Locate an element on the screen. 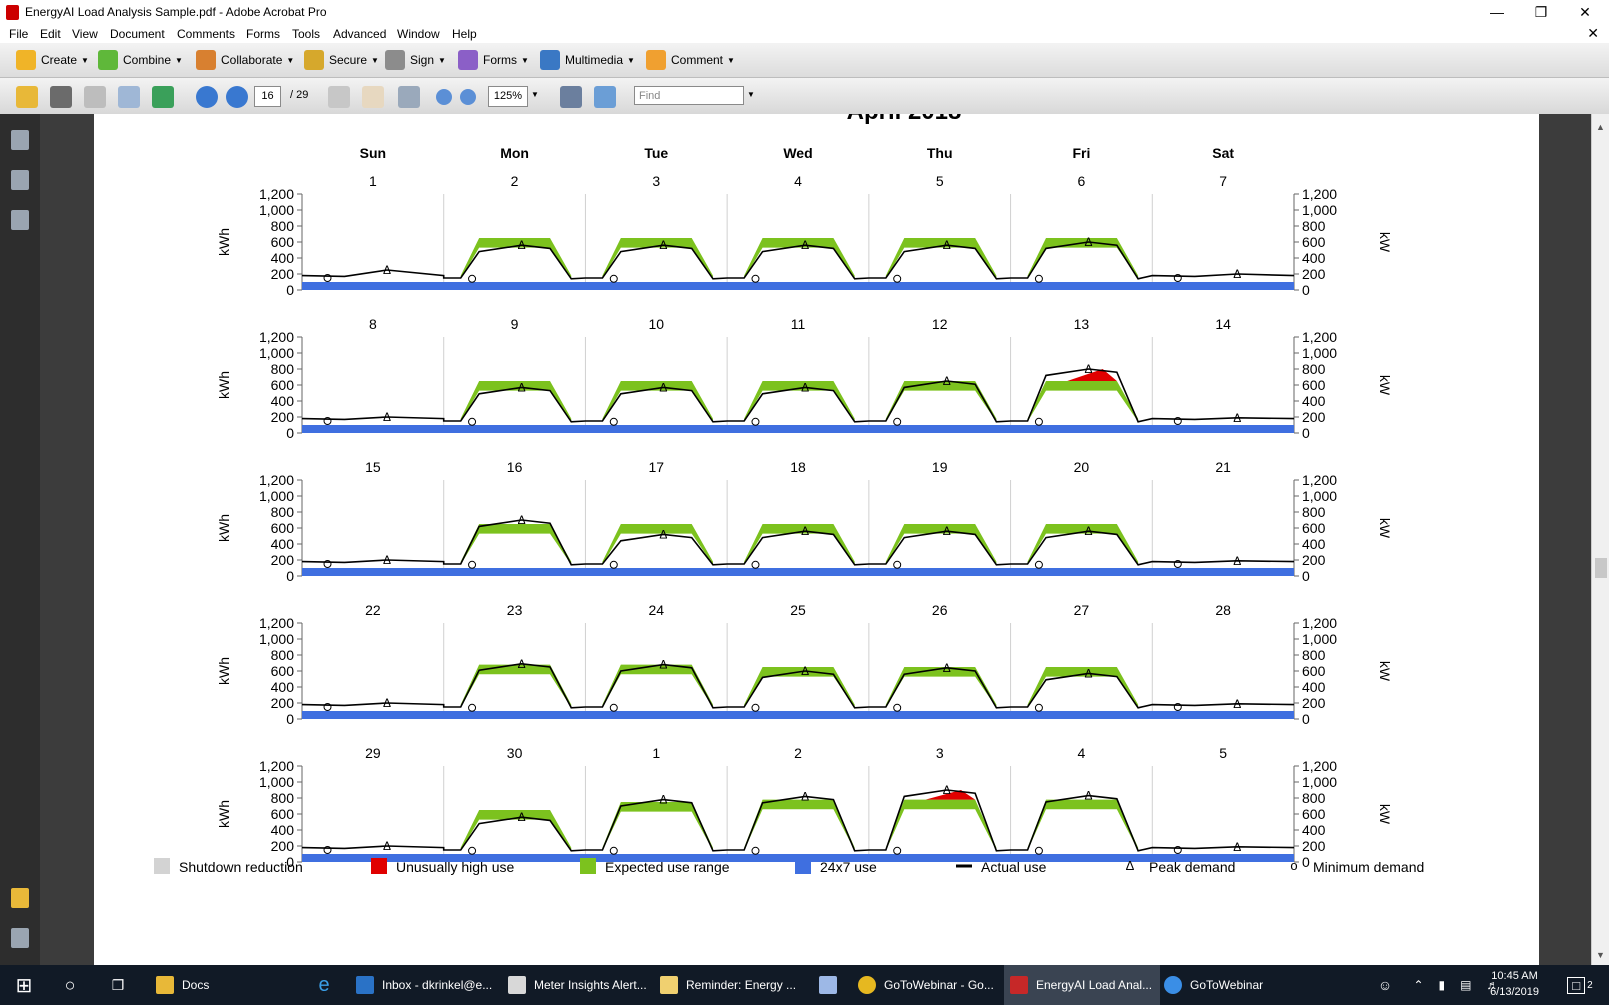 This screenshot has width=1609, height=1005. multimedia-button: Multimedia ▼ is located at coordinates (587, 60).